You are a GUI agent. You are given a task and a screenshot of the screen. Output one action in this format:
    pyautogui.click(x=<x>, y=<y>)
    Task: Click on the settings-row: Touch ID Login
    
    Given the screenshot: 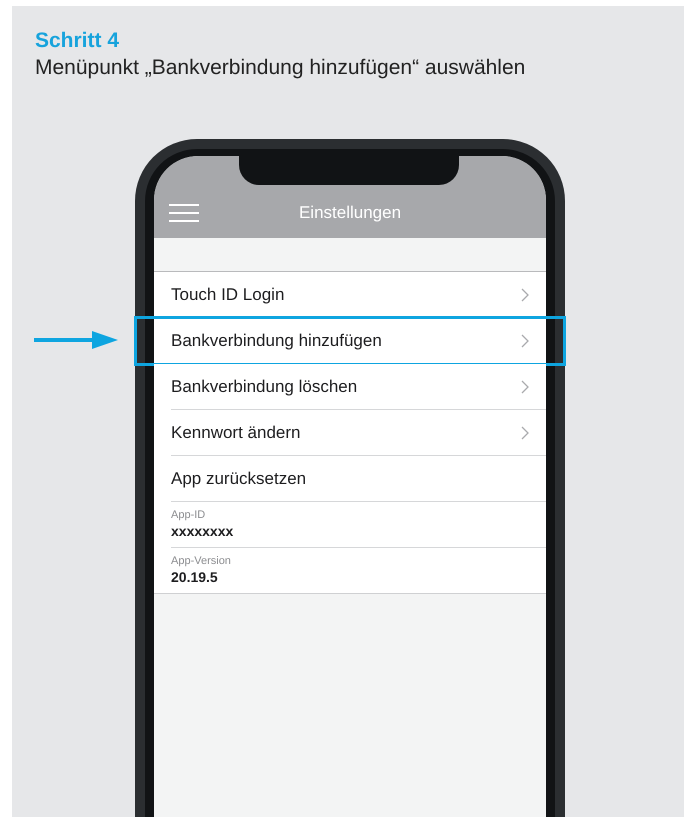 What is the action you would take?
    pyautogui.click(x=350, y=295)
    